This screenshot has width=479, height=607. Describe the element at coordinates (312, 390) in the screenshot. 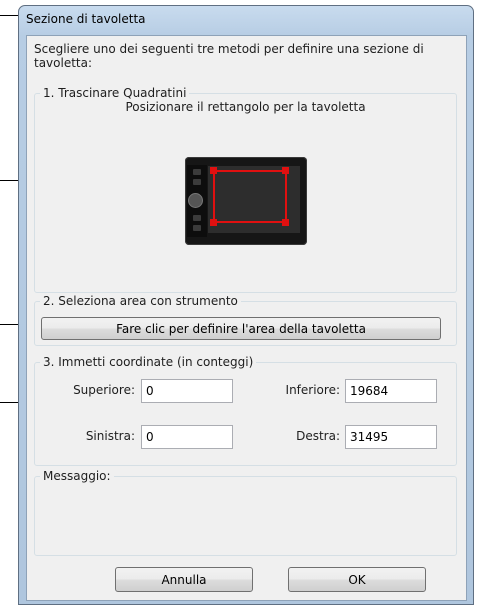

I see `bottom-label: Inferiore:` at that location.